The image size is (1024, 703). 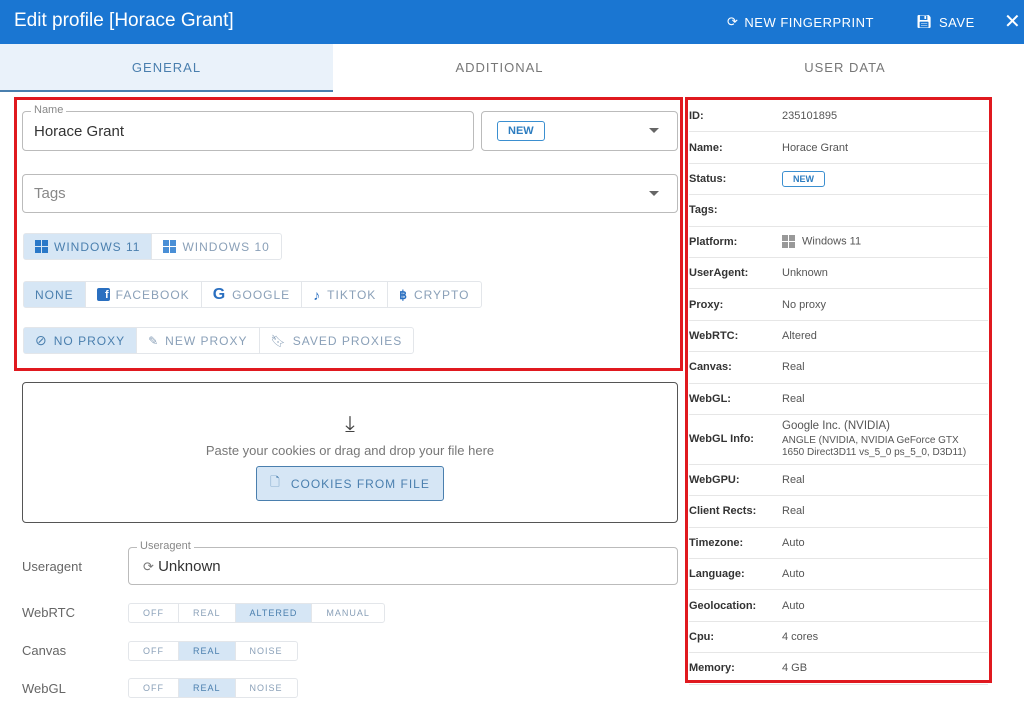 What do you see at coordinates (44, 650) in the screenshot?
I see `canvas-label: Canvas` at bounding box center [44, 650].